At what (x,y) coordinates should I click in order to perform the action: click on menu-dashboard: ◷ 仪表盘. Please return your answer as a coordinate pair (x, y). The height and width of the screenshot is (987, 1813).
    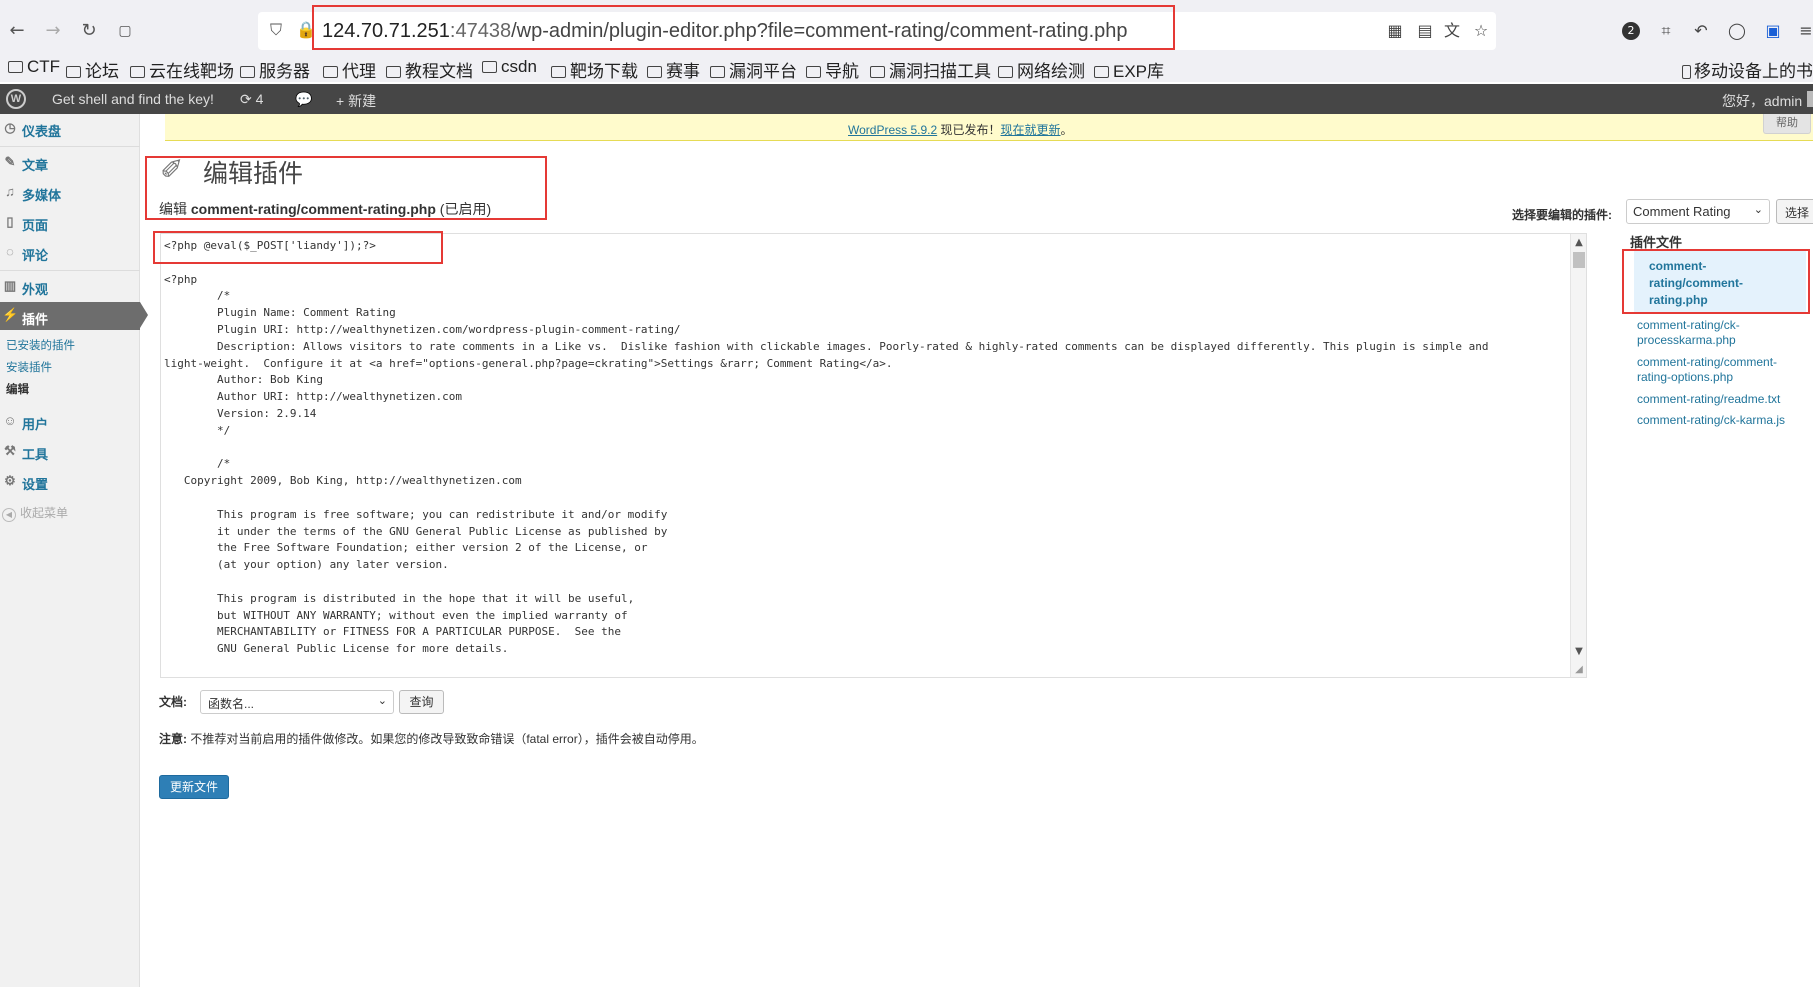
    Looking at the image, I should click on (70, 129).